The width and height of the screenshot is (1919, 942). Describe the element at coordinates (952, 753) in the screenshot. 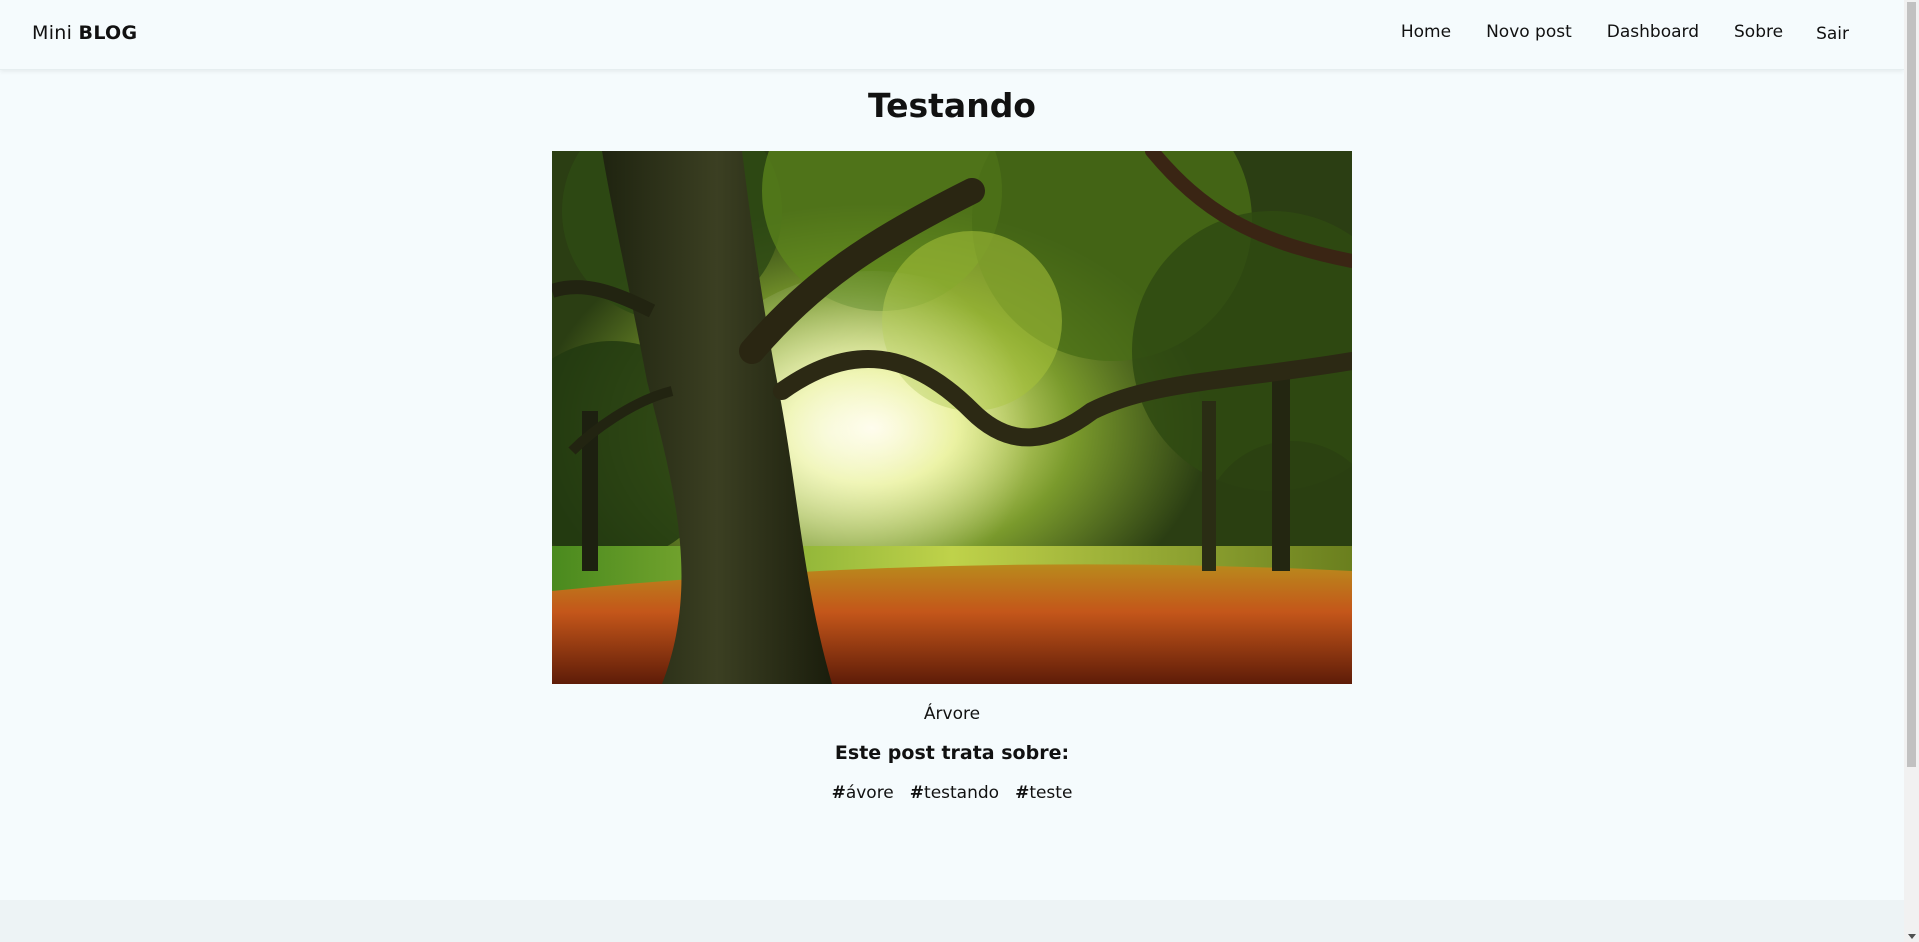

I see `tags-heading: Este post trata sobre:` at that location.